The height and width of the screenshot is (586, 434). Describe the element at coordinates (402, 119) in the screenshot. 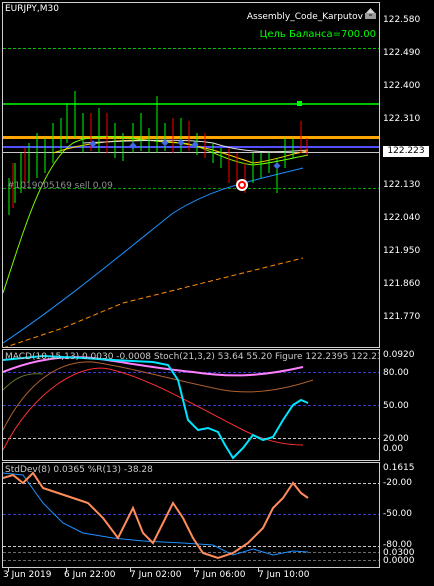

I see `price-axis-label: 122.310` at that location.